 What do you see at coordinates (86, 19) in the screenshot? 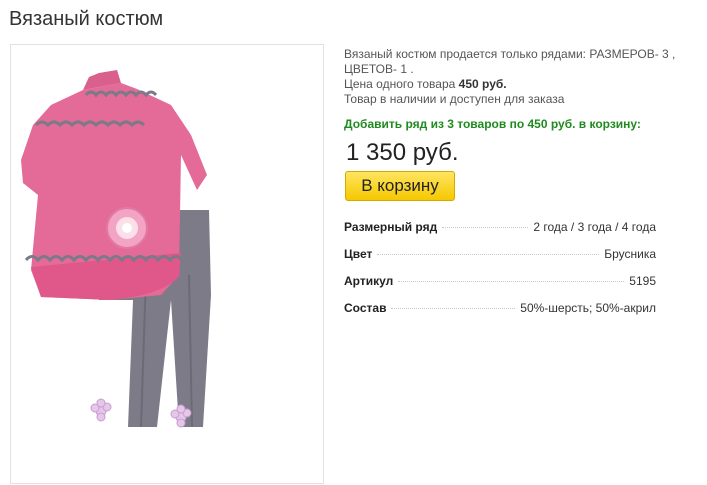
I see `page-title: Вязаный костюм` at bounding box center [86, 19].